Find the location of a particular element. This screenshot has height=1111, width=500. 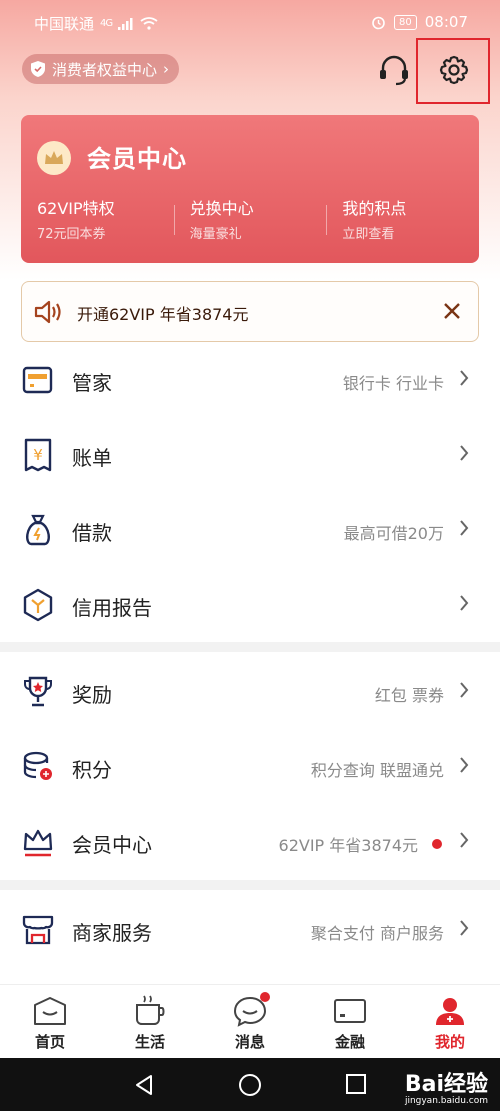

benefit-title: 62VIP特权 is located at coordinates (76, 208).